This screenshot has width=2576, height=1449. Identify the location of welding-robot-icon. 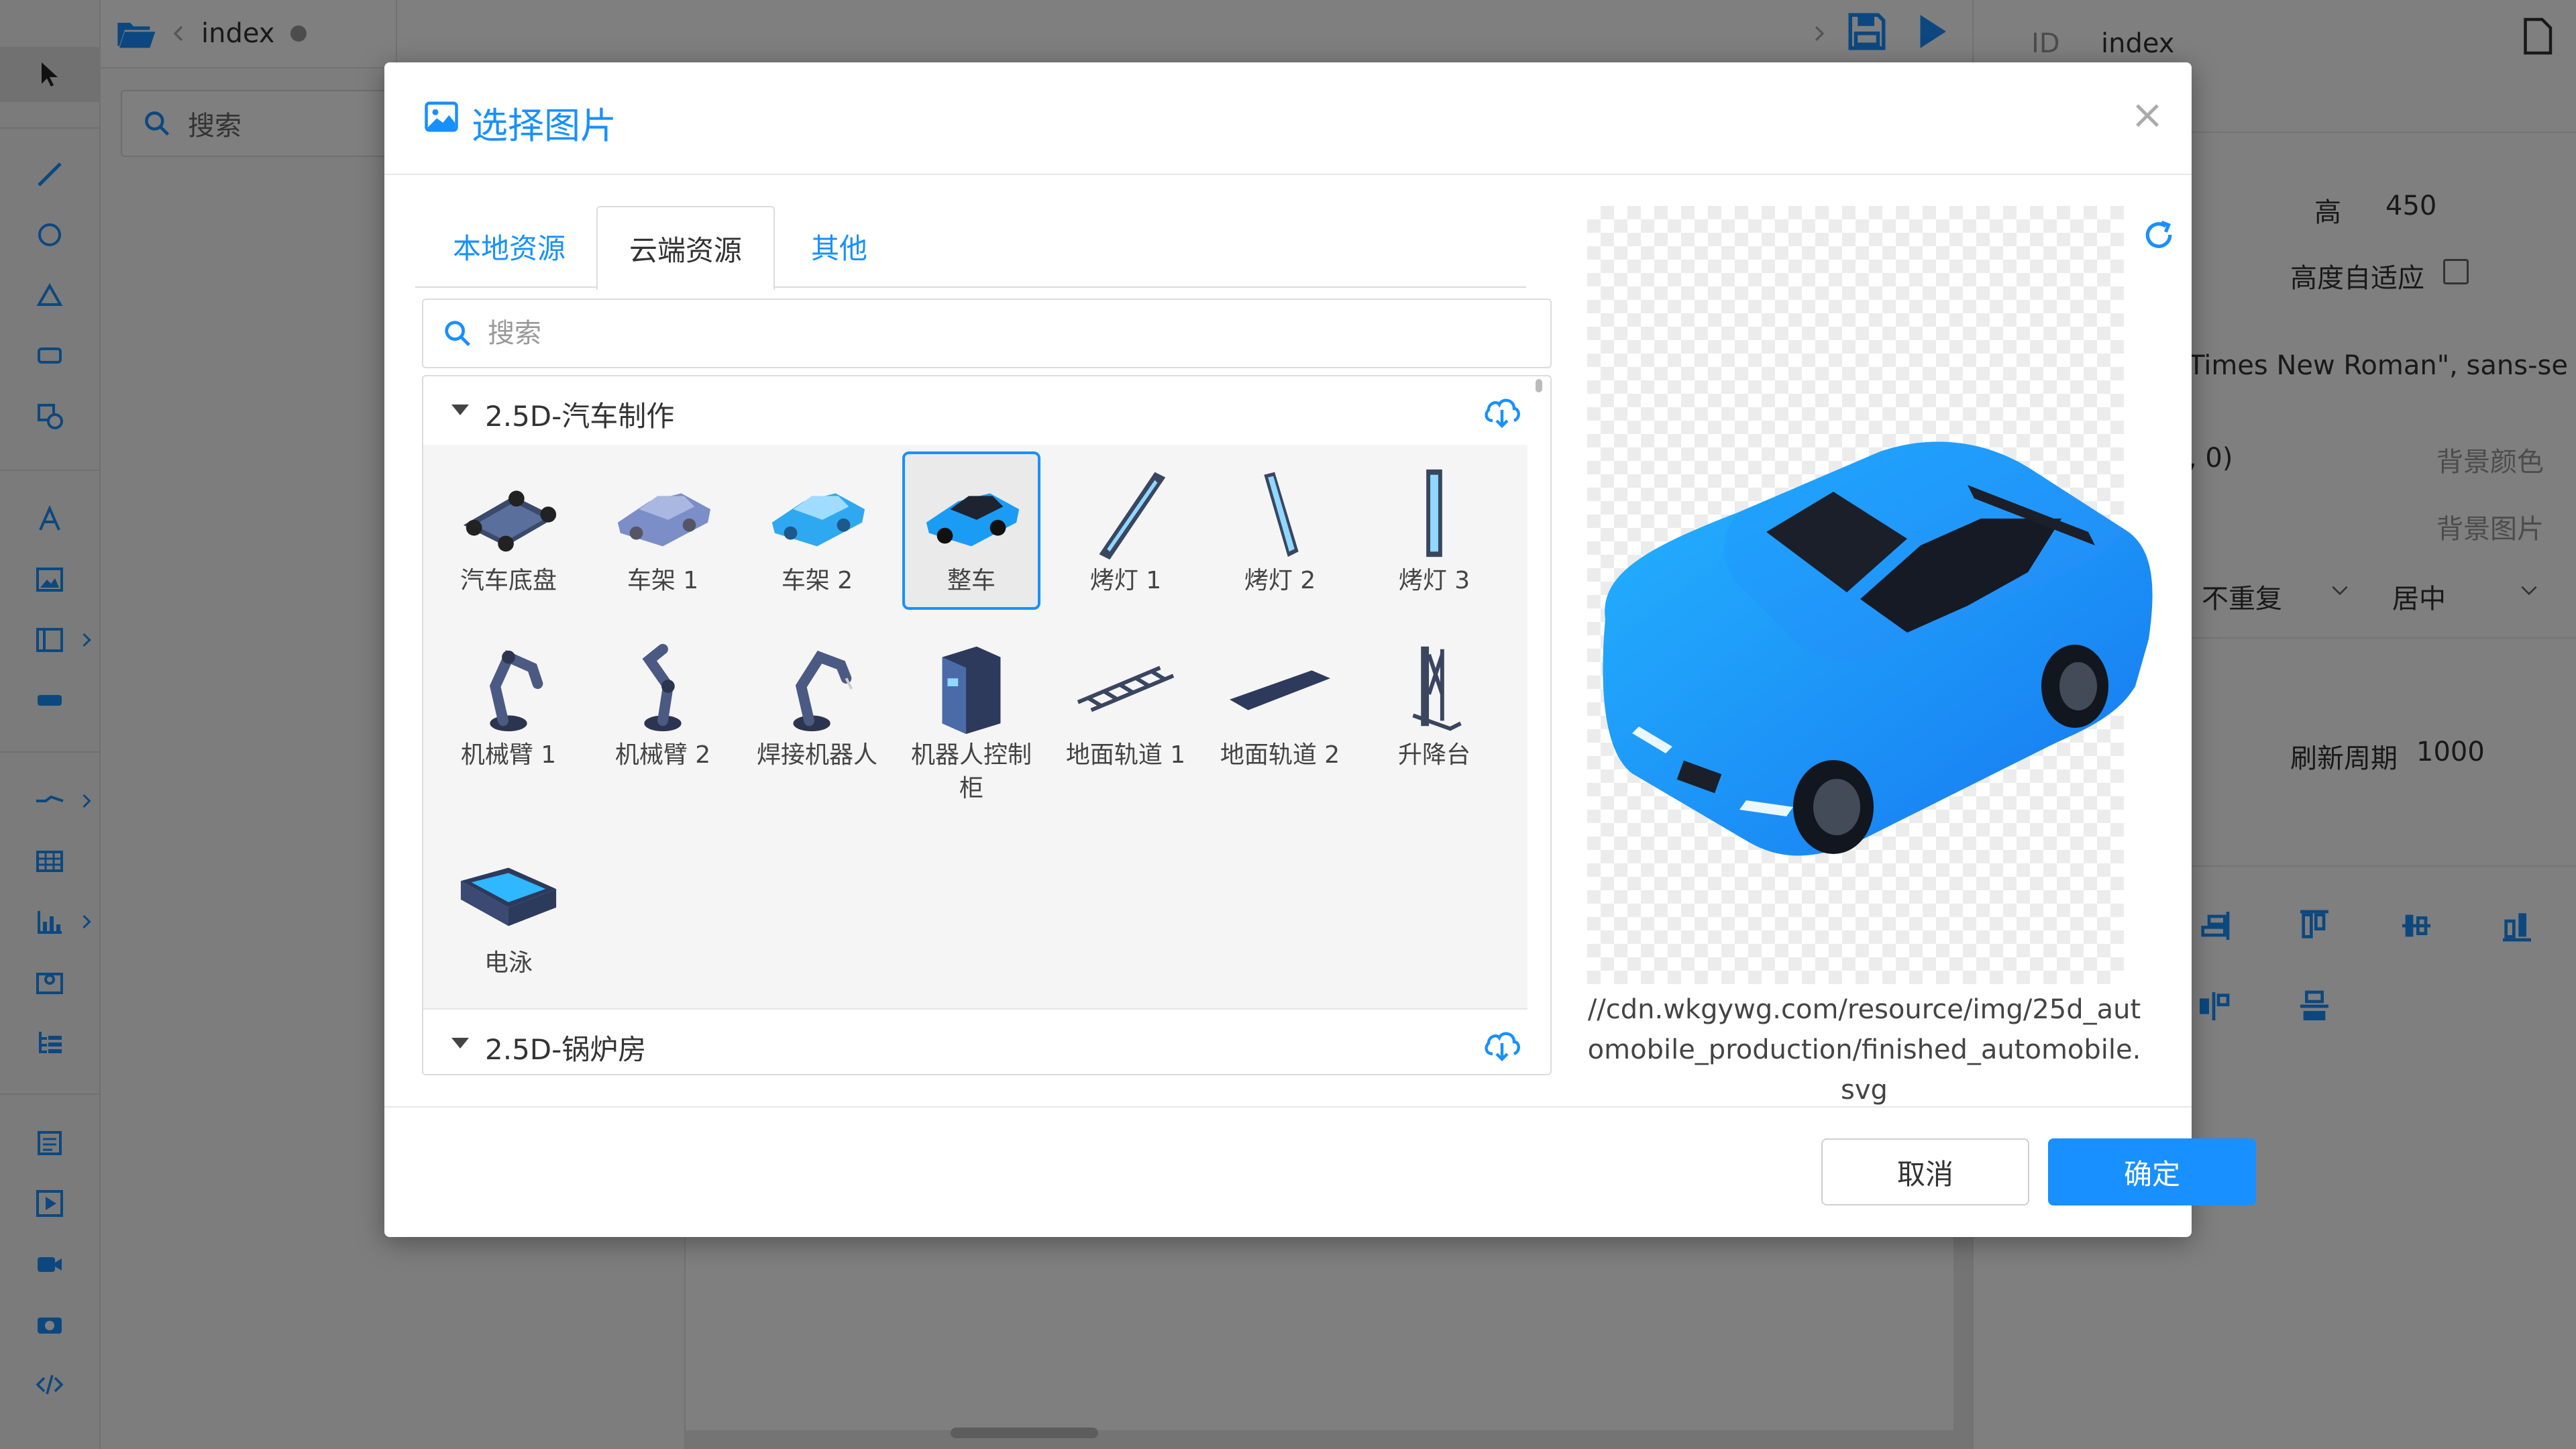
(823, 691).